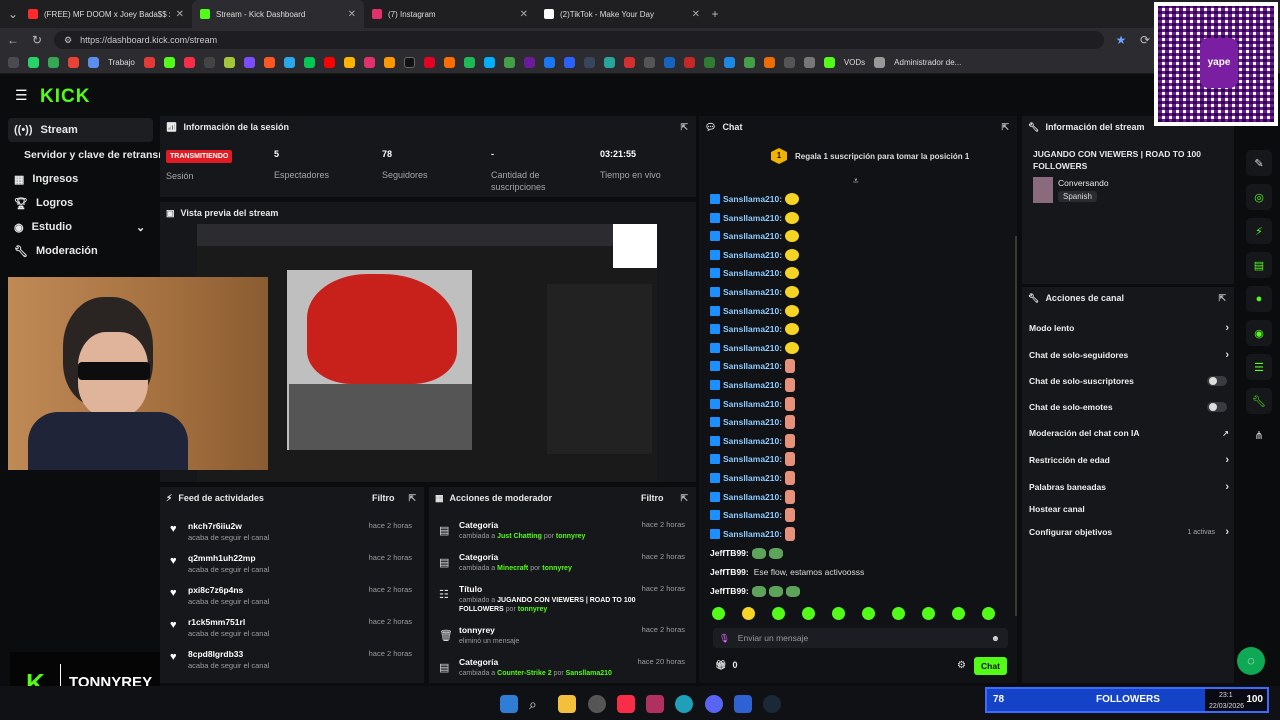 Image resolution: width=1280 pixels, height=720 pixels. Describe the element at coordinates (21, 95) in the screenshot. I see `menu-icon: ☰` at that location.